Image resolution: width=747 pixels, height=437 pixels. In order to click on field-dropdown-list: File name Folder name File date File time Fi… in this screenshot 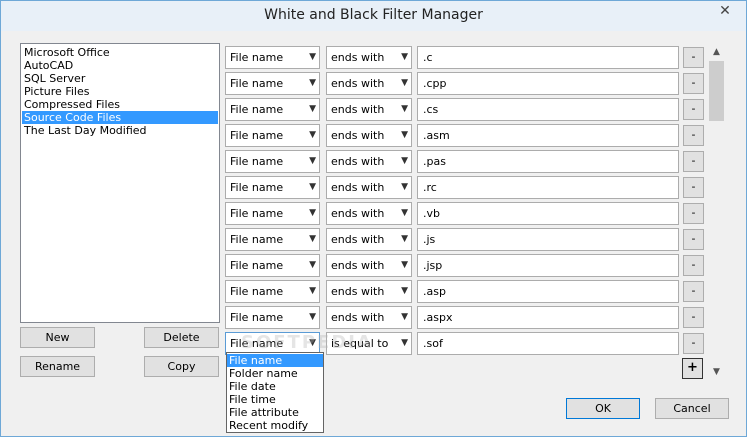, I will do `click(275, 392)`.